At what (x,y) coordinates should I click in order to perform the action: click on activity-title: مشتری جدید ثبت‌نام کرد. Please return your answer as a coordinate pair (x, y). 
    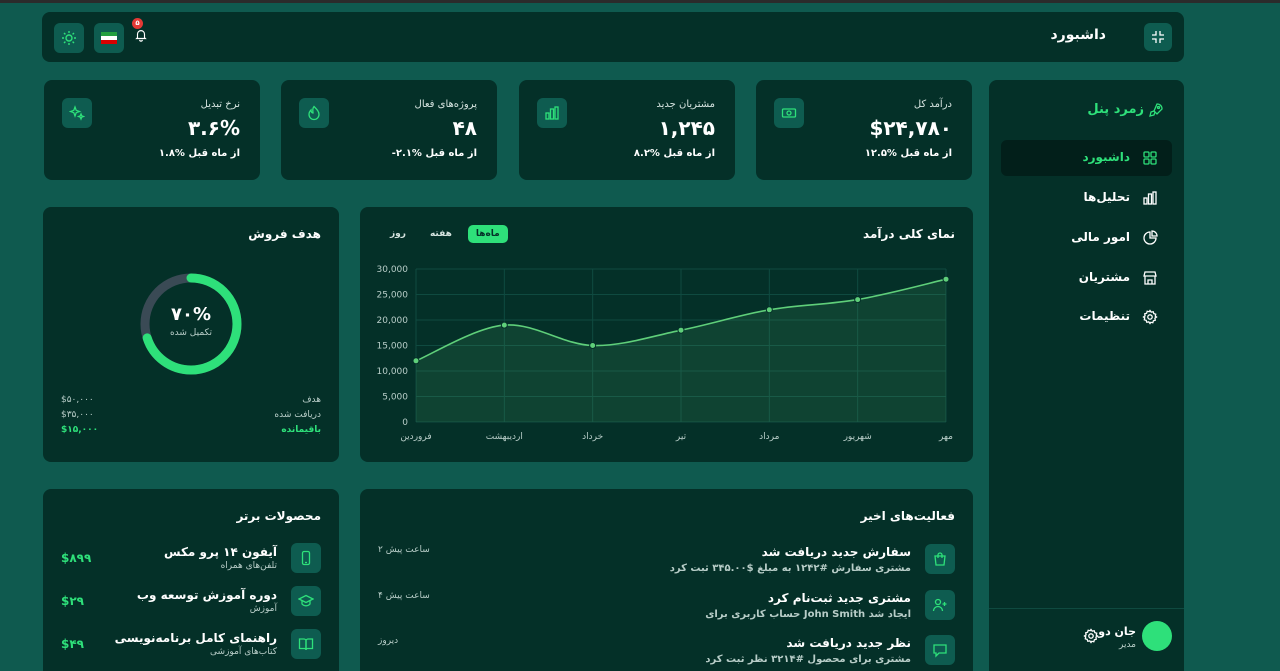
    Looking at the image, I should click on (839, 598).